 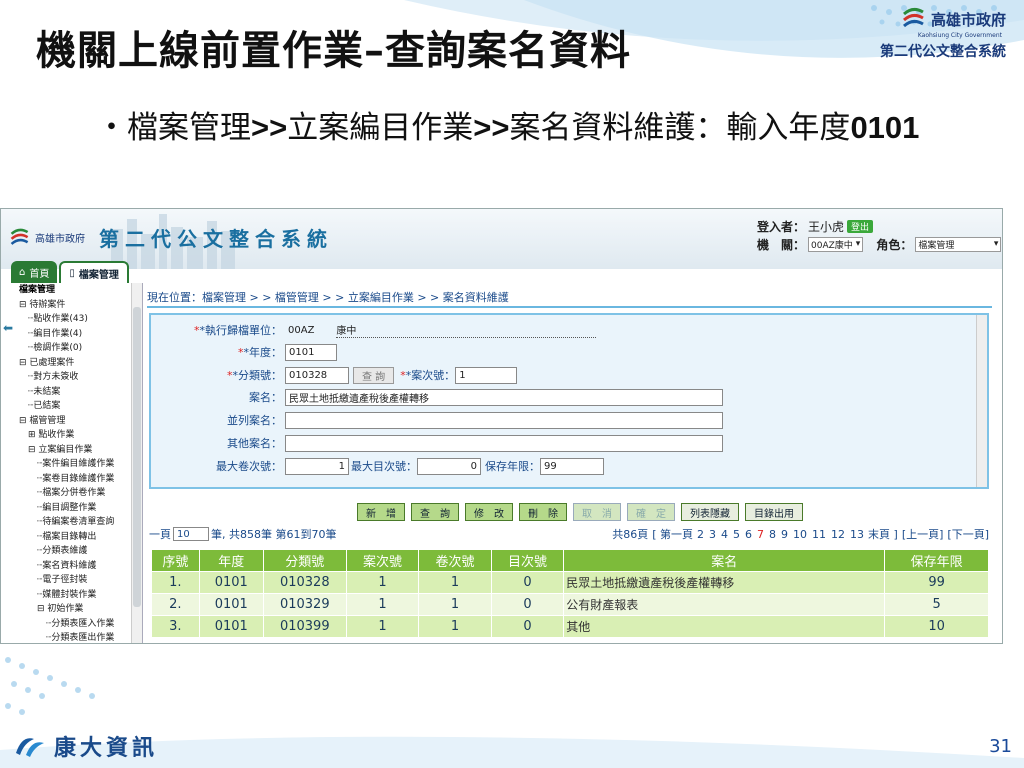 What do you see at coordinates (304, 560) in the screenshot?
I see `column-header: 分類號` at bounding box center [304, 560].